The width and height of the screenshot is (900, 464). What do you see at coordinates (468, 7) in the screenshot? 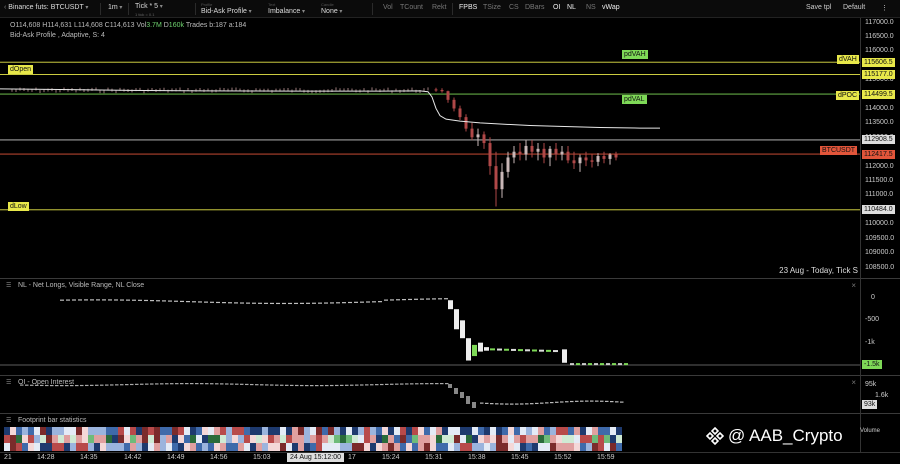
I see `indicator-fpbs: FPBS` at bounding box center [468, 7].